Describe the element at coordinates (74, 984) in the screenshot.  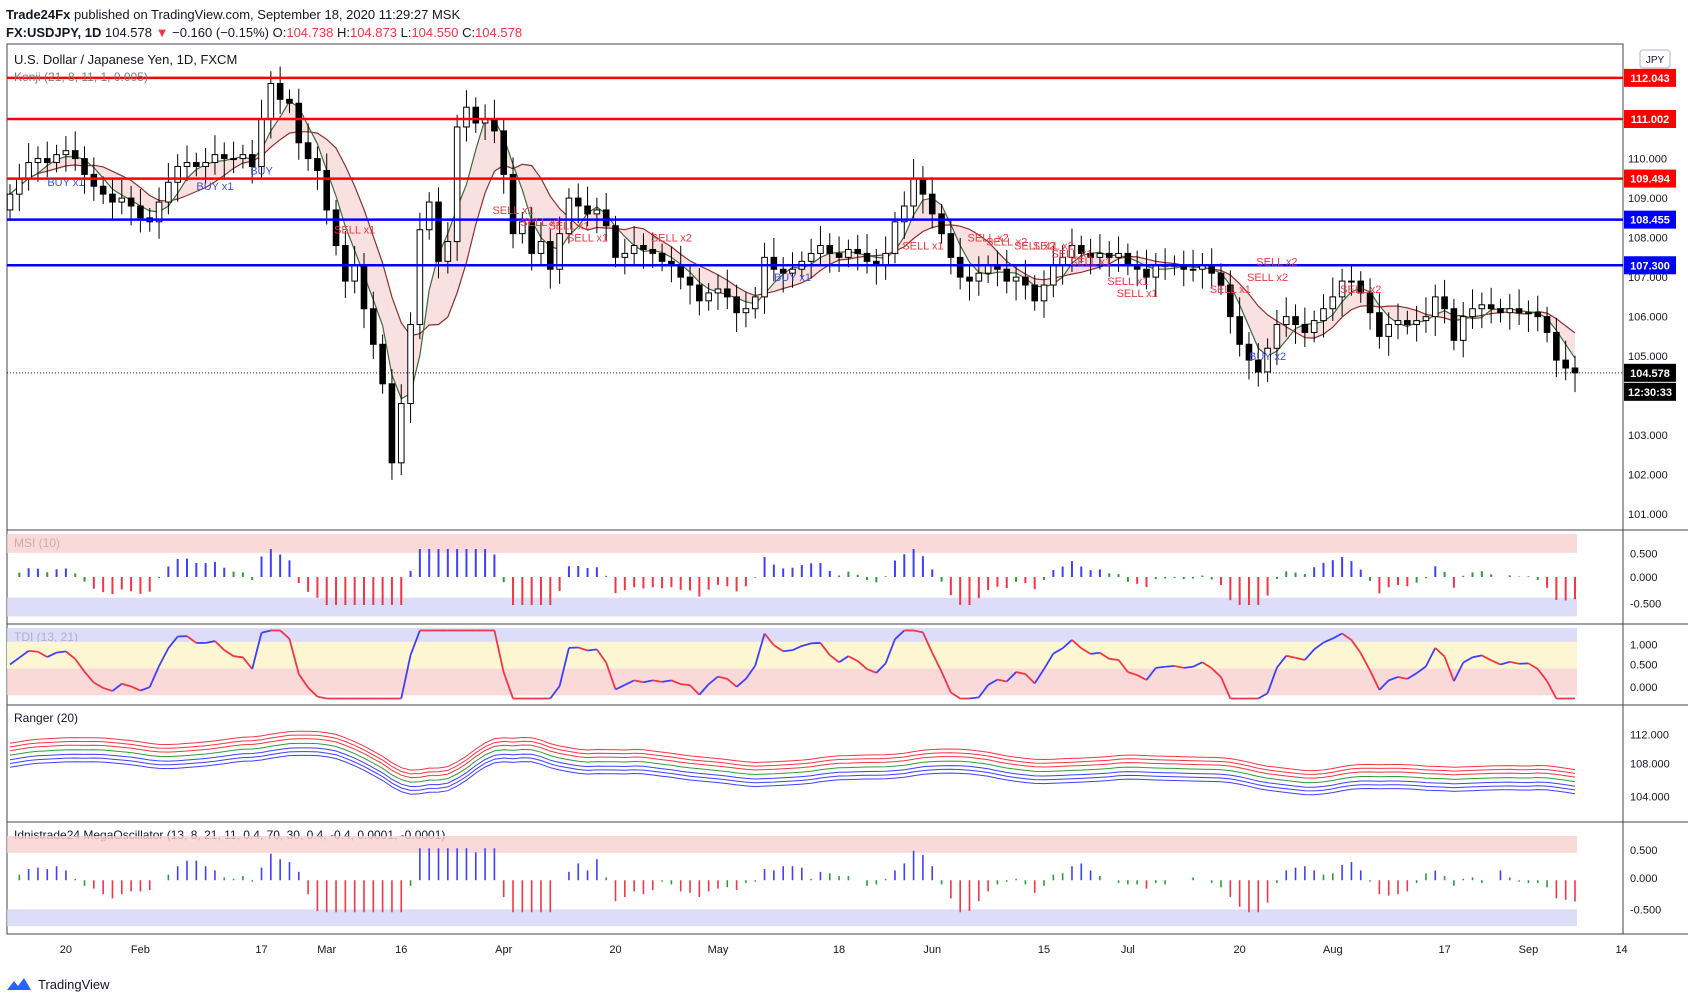
I see `footer-brand: TradingView` at that location.